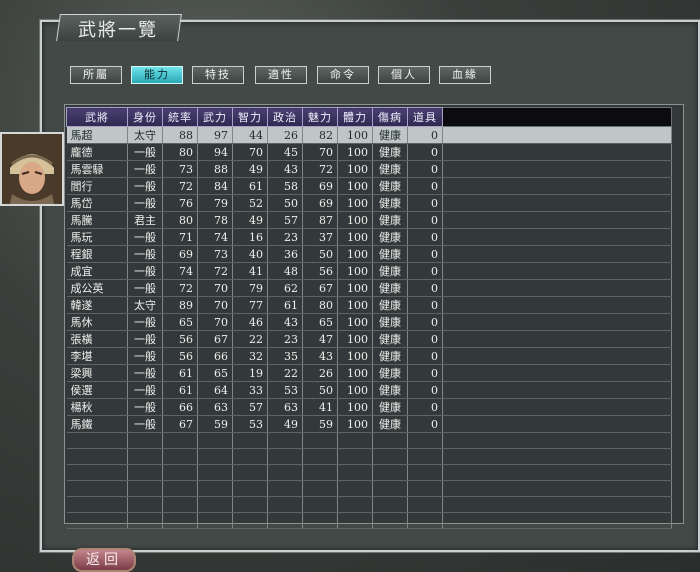  I want to click on table-cell: 82, so click(320, 135).